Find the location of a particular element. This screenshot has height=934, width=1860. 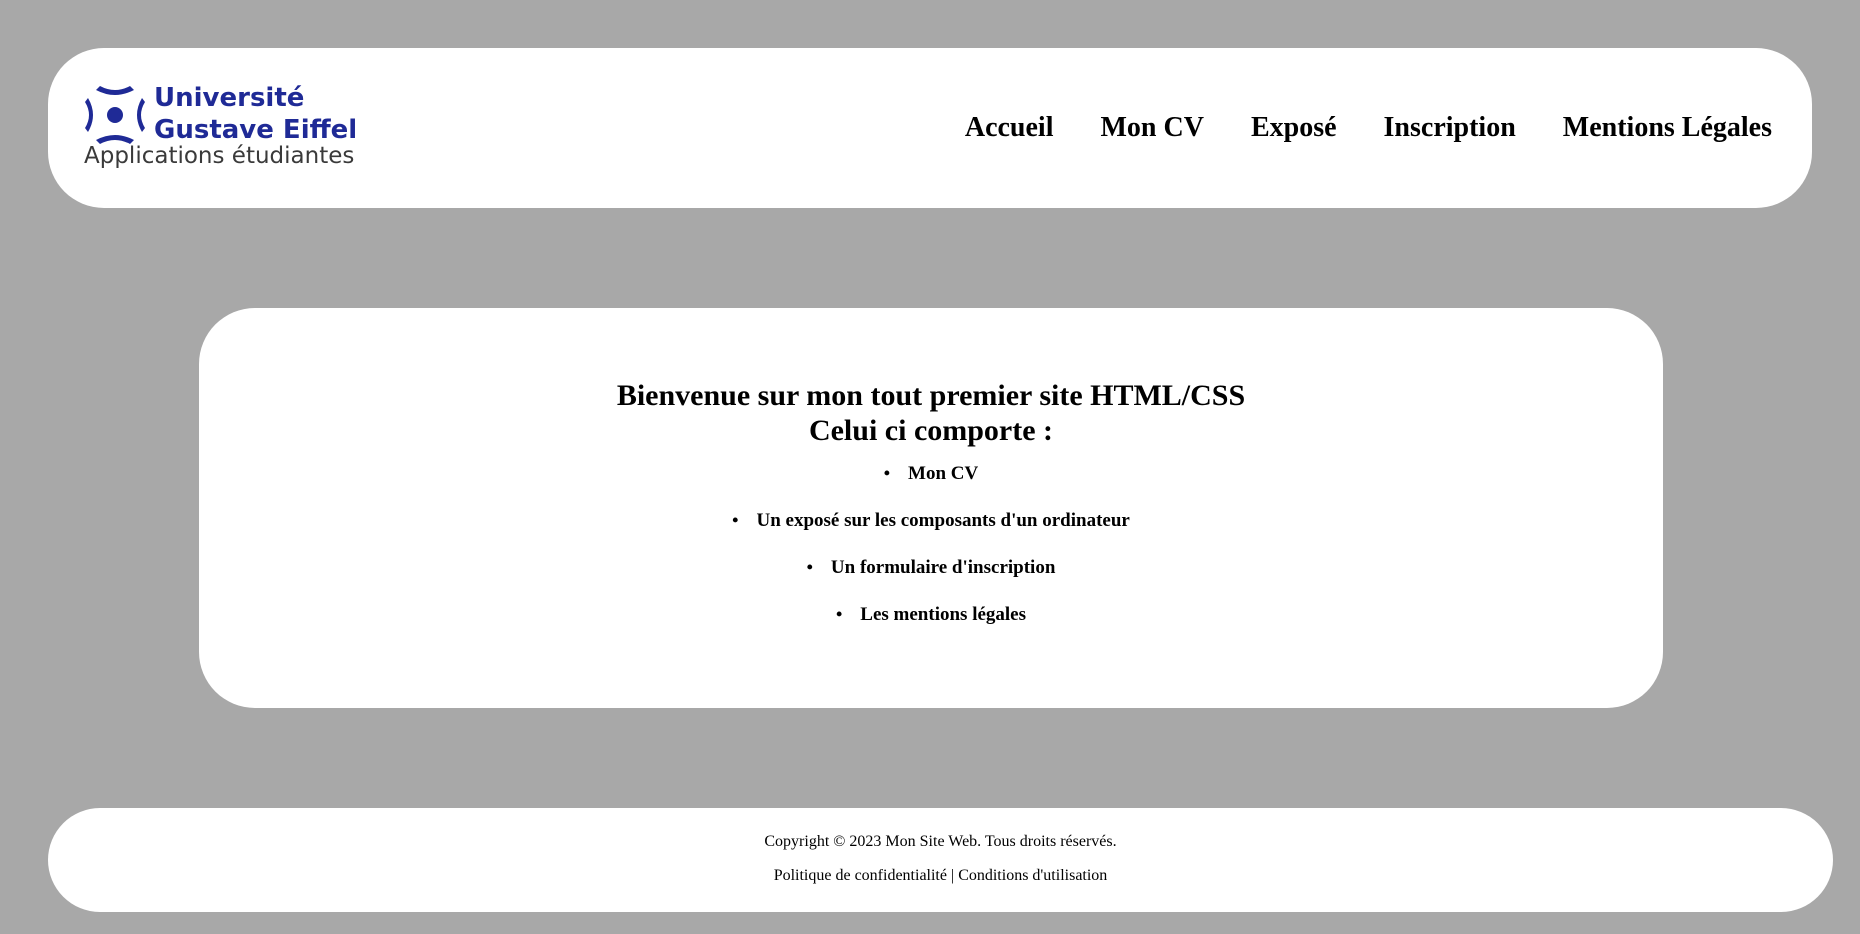

nav-link-accueil: Accueil is located at coordinates (1009, 128).